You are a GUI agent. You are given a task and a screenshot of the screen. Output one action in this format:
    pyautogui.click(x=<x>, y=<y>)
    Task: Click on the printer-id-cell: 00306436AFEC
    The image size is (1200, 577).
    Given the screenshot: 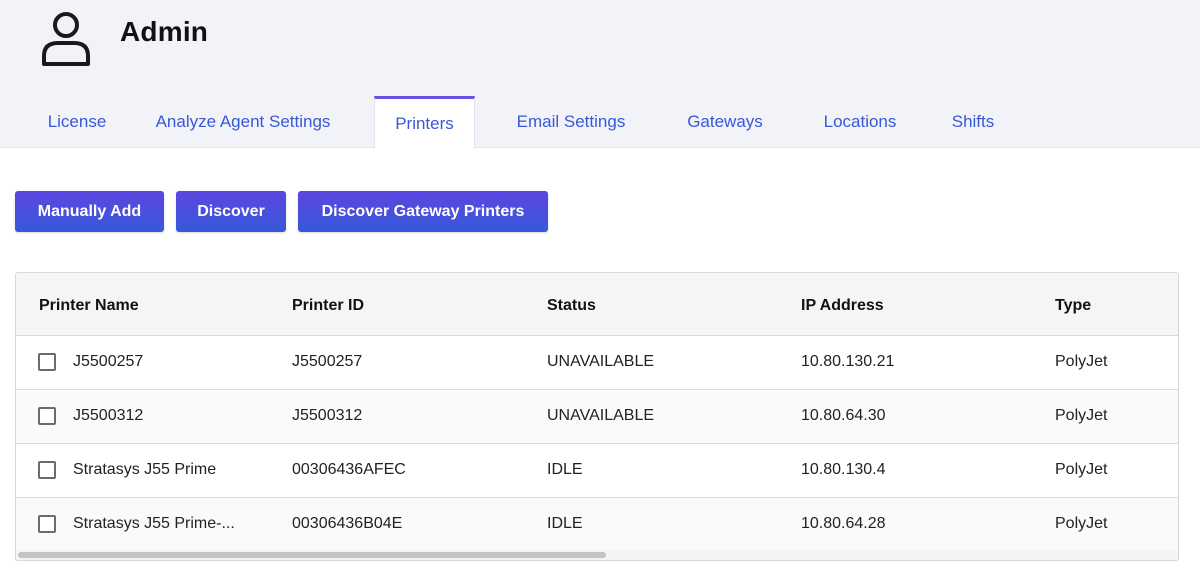 What is the action you would take?
    pyautogui.click(x=349, y=469)
    